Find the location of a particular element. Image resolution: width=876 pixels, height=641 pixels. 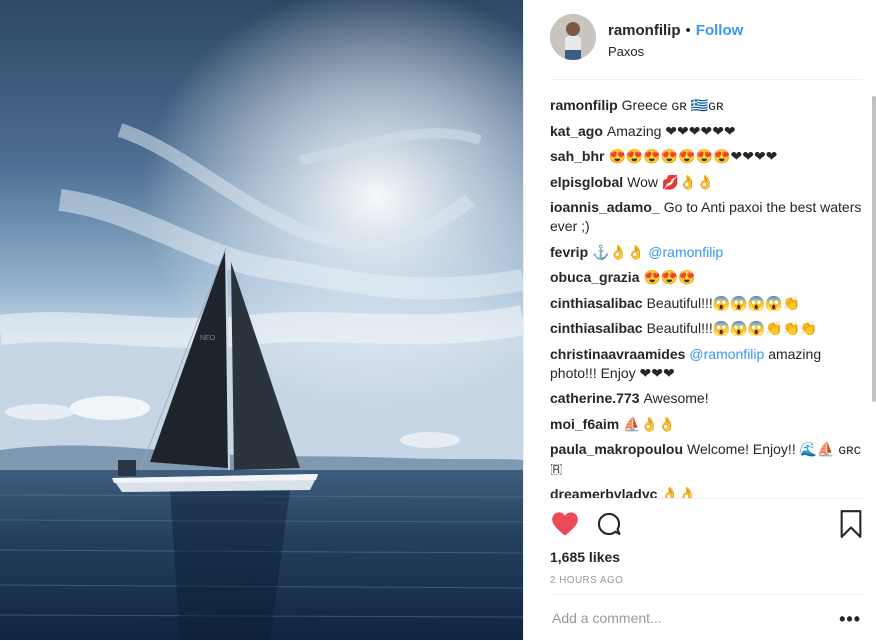

comment-text: ⛵👌👌 is located at coordinates (649, 423).